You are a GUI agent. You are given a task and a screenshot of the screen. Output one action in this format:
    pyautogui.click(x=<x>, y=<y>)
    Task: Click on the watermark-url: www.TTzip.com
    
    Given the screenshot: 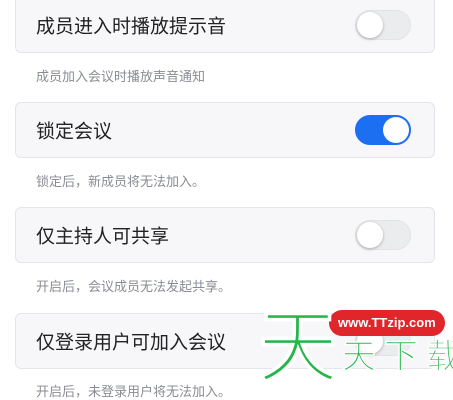 What is the action you would take?
    pyautogui.click(x=387, y=323)
    